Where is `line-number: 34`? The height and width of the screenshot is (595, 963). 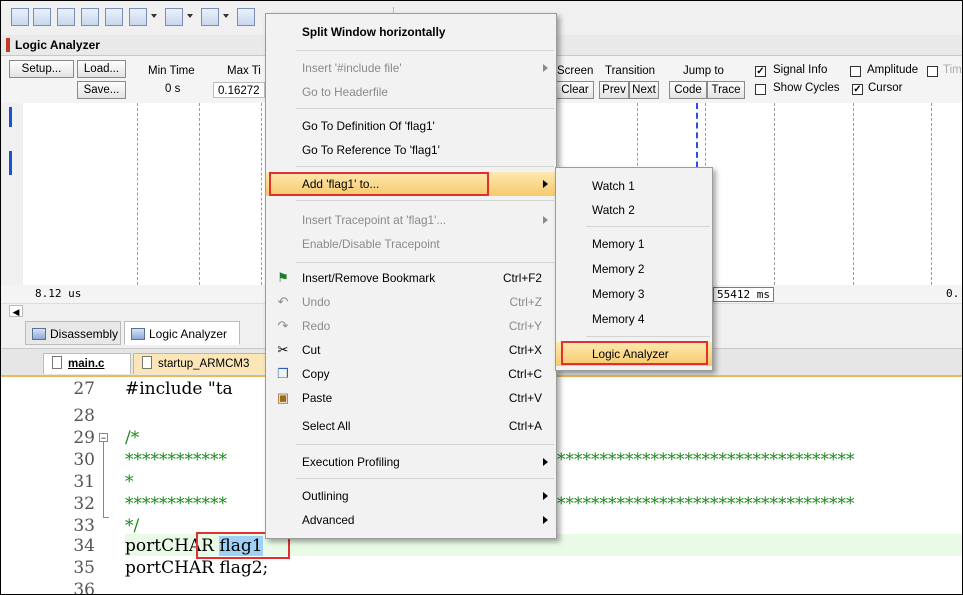
line-number: 34 is located at coordinates (84, 546).